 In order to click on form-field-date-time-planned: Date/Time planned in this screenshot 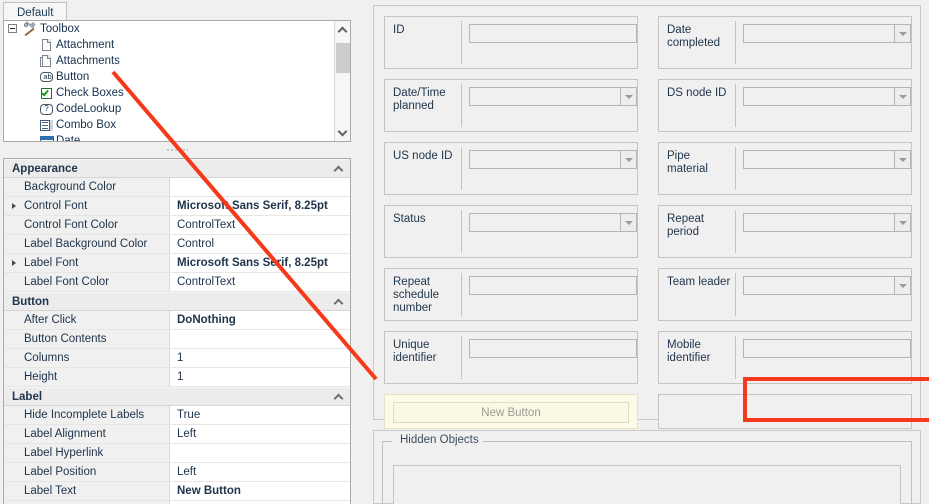, I will do `click(511, 105)`.